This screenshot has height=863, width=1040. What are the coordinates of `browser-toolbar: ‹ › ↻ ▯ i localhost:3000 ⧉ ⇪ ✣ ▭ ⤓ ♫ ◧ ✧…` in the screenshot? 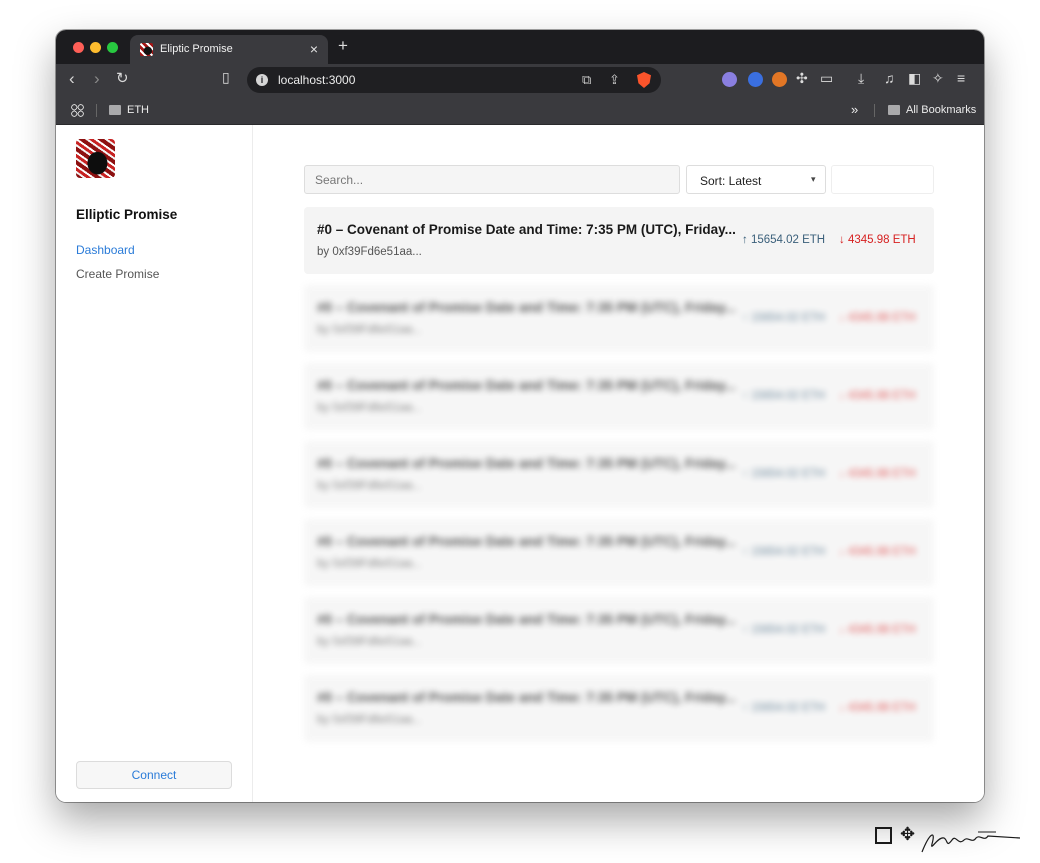 It's located at (520, 80).